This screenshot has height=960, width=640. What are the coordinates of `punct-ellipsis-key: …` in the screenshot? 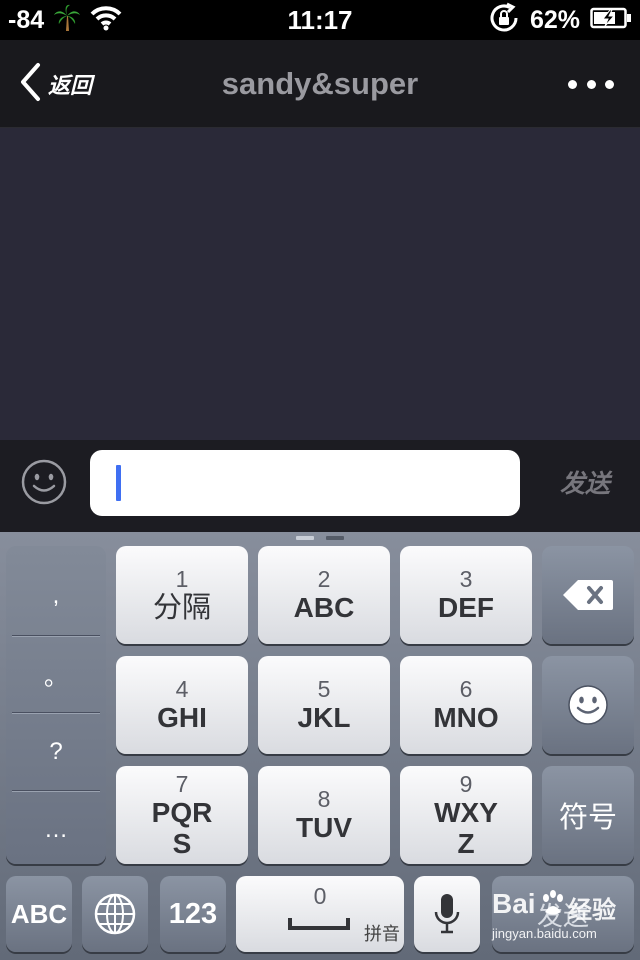 It's located at (56, 830).